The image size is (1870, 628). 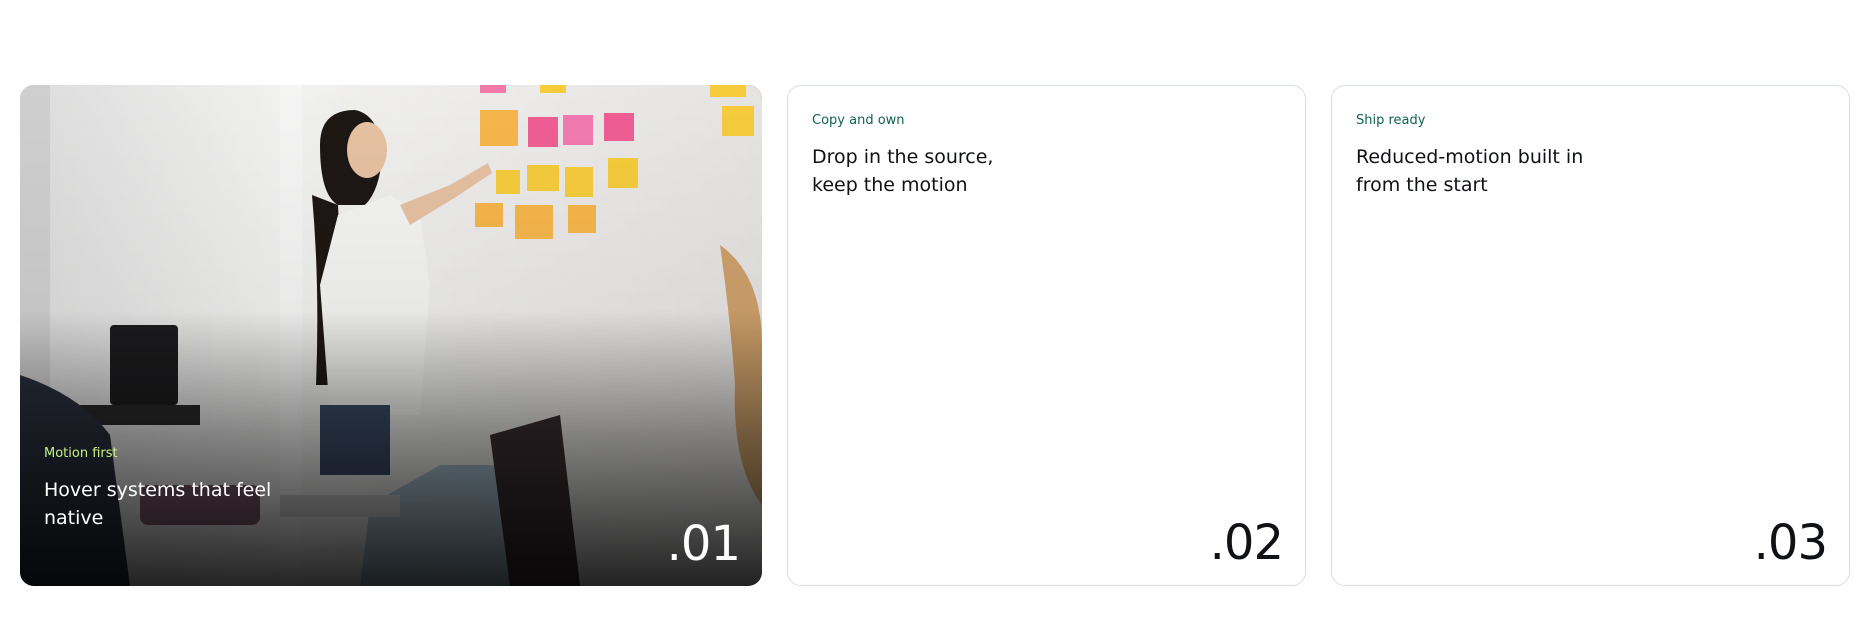 What do you see at coordinates (158, 504) in the screenshot?
I see `card-title: Hover systems that feel native` at bounding box center [158, 504].